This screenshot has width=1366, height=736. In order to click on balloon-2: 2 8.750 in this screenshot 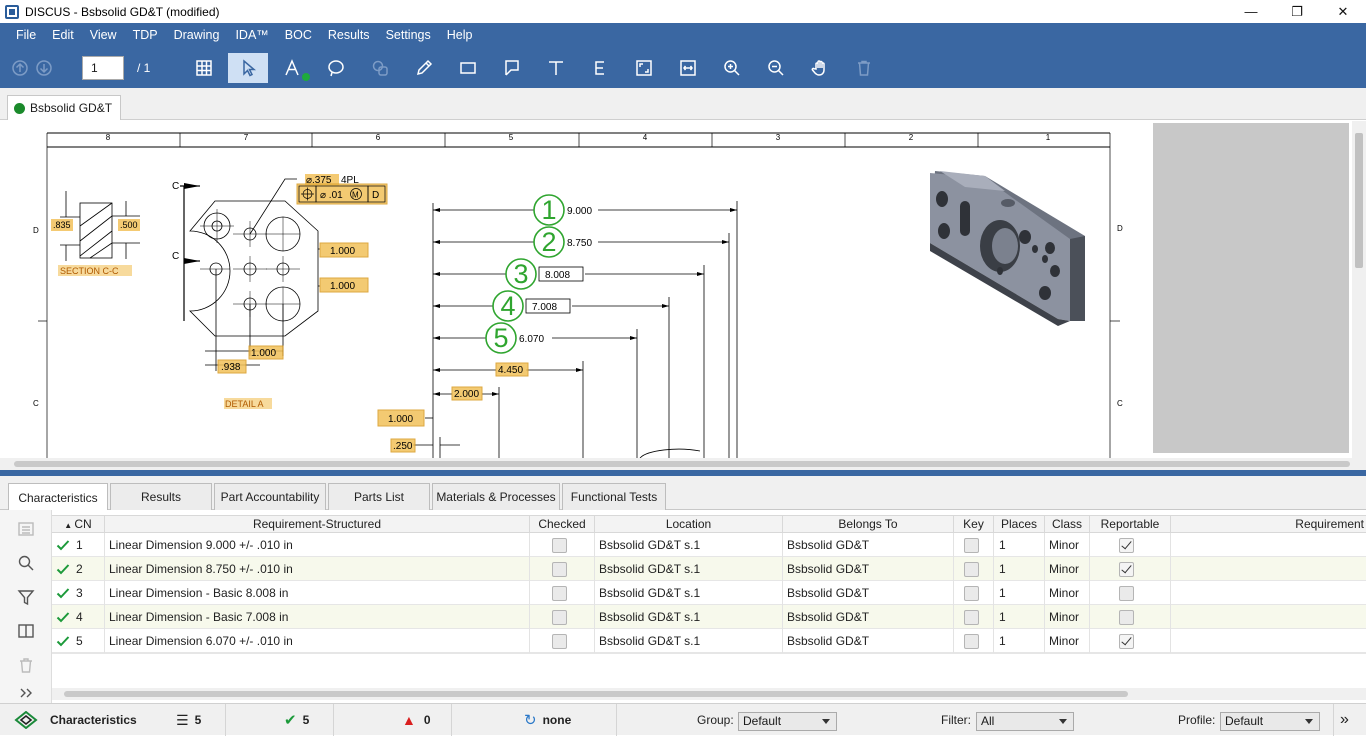, I will do `click(562, 242)`.